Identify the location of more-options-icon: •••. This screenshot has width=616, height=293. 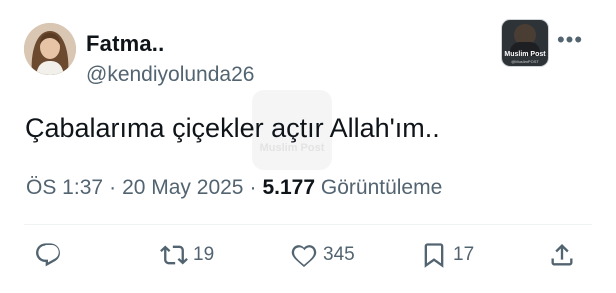
(570, 39).